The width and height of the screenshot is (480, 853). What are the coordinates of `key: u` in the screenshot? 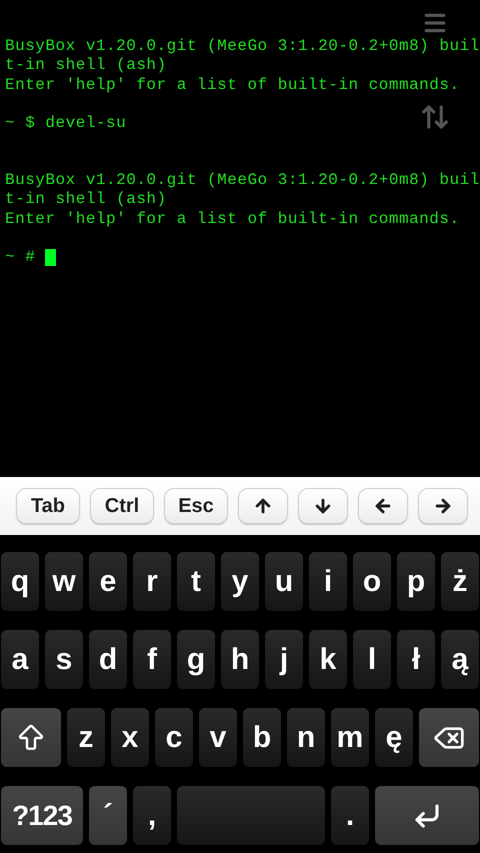 It's located at (284, 581).